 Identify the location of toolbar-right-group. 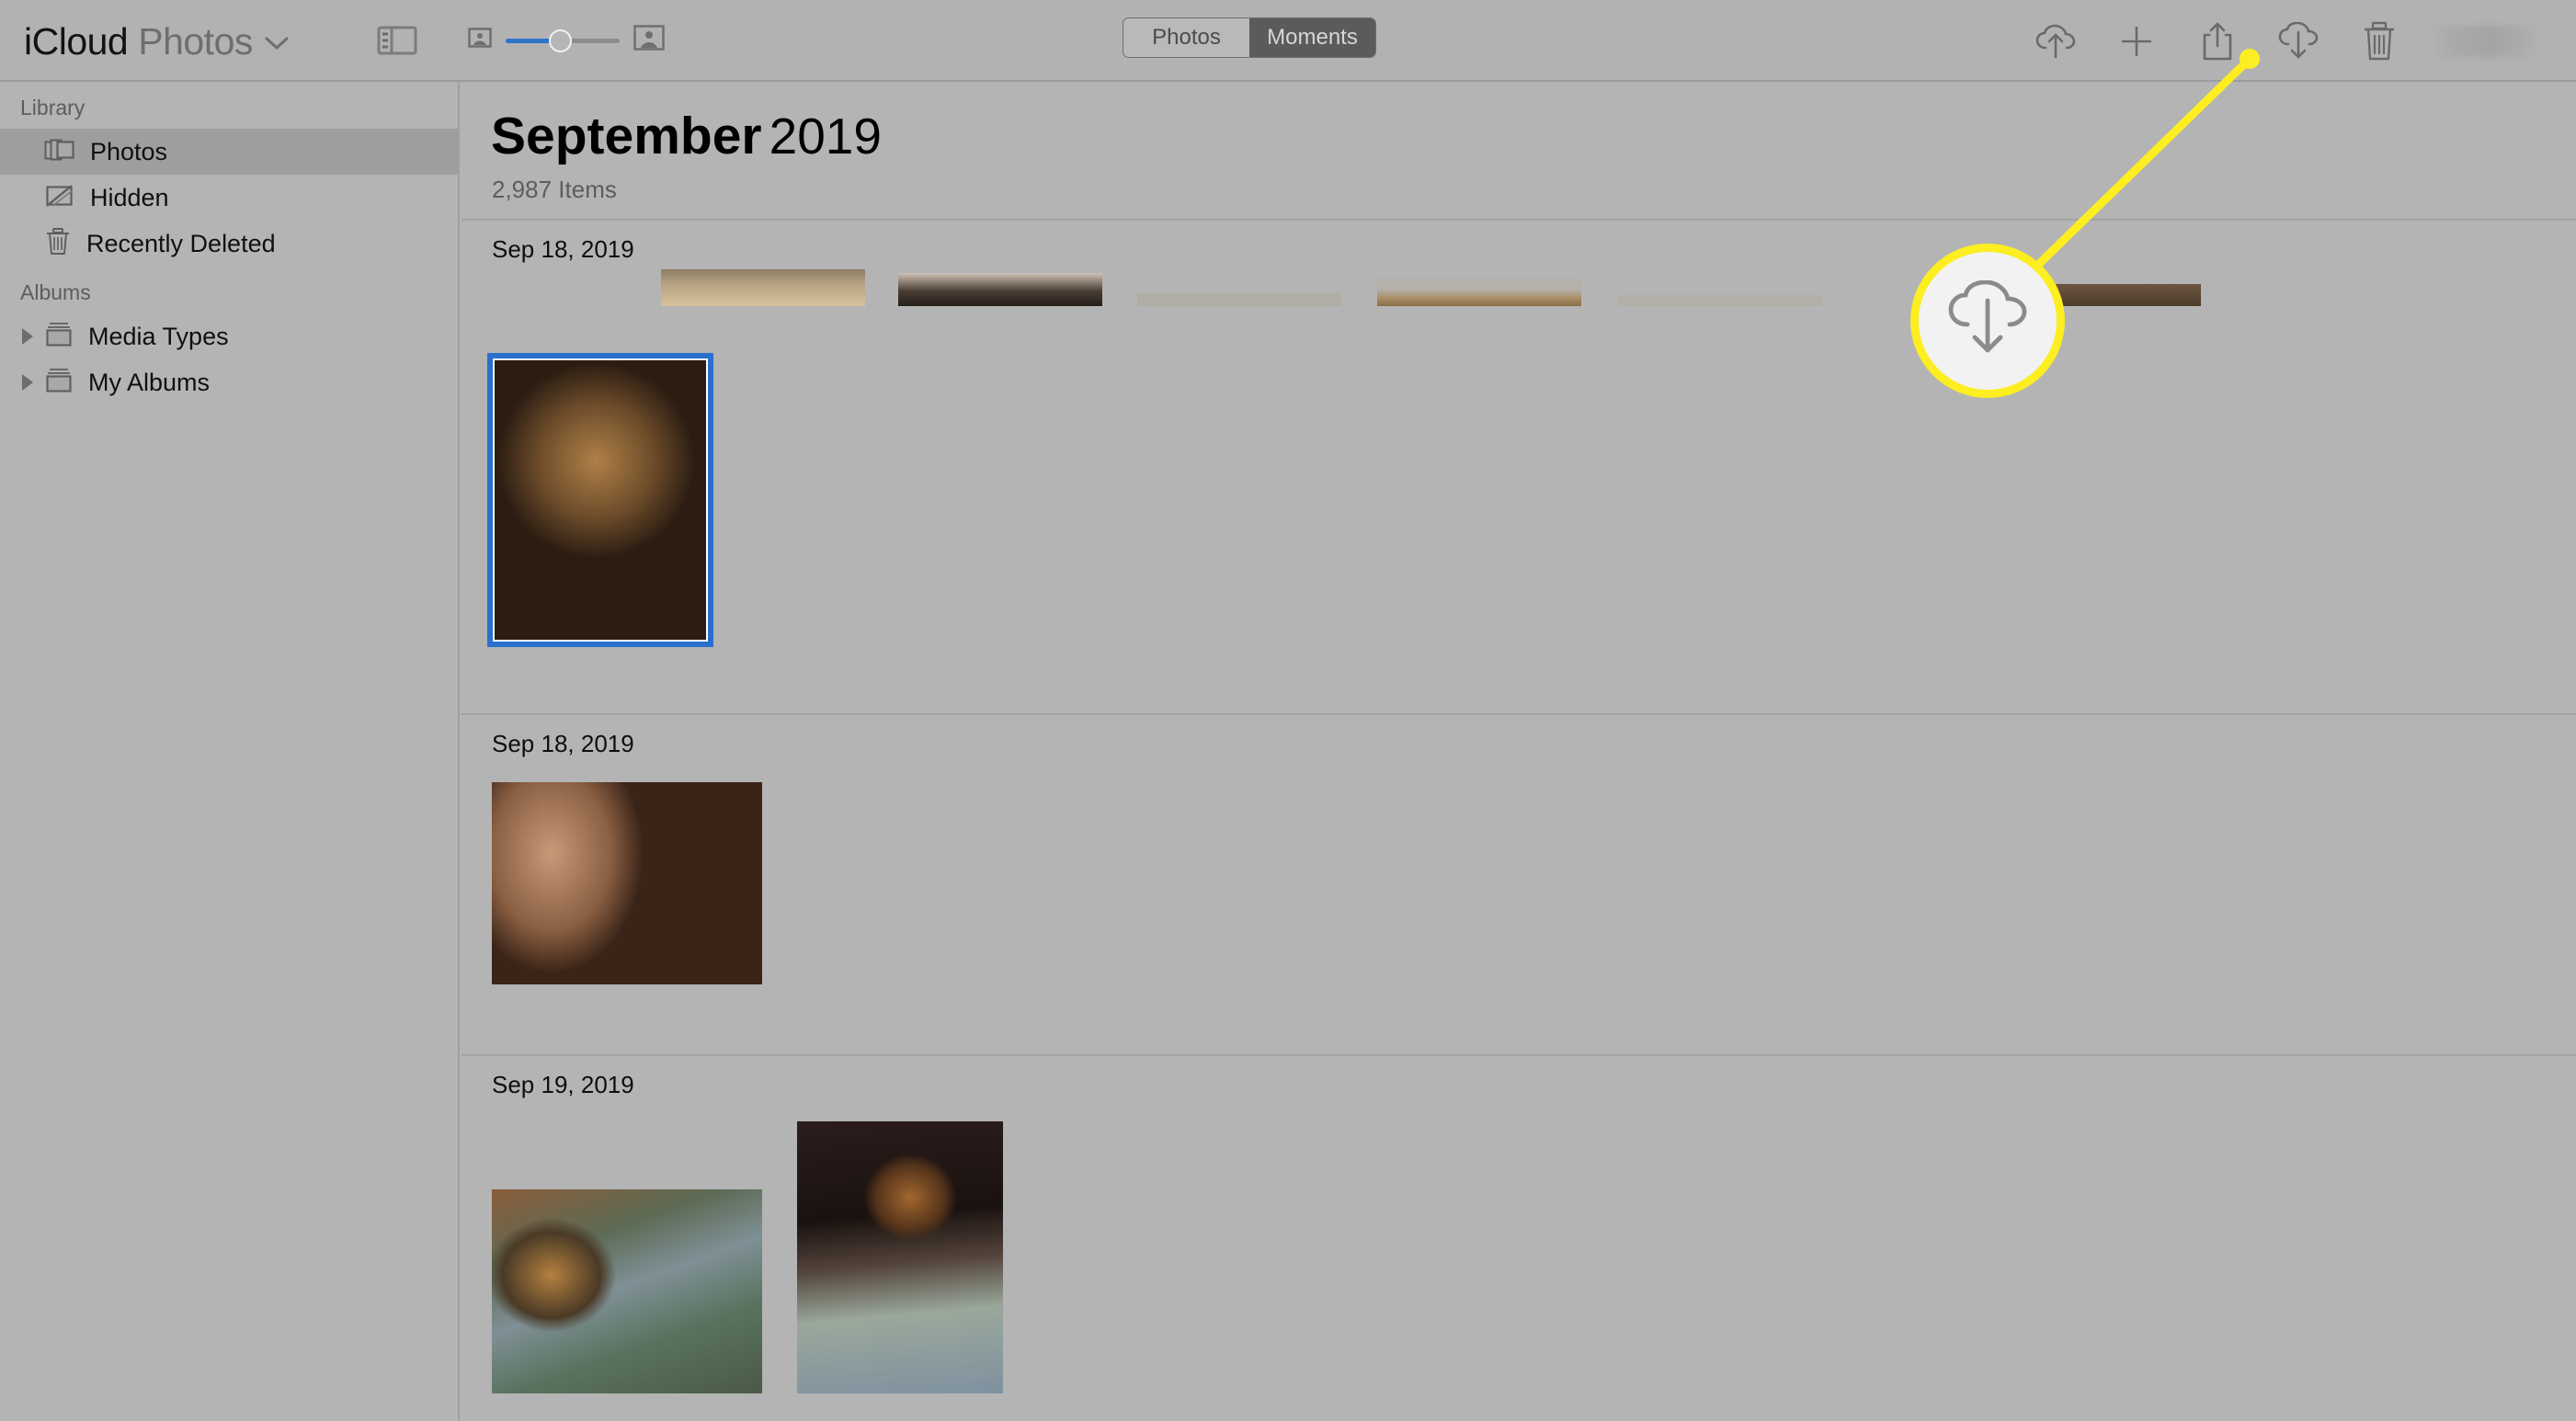
(2295, 41).